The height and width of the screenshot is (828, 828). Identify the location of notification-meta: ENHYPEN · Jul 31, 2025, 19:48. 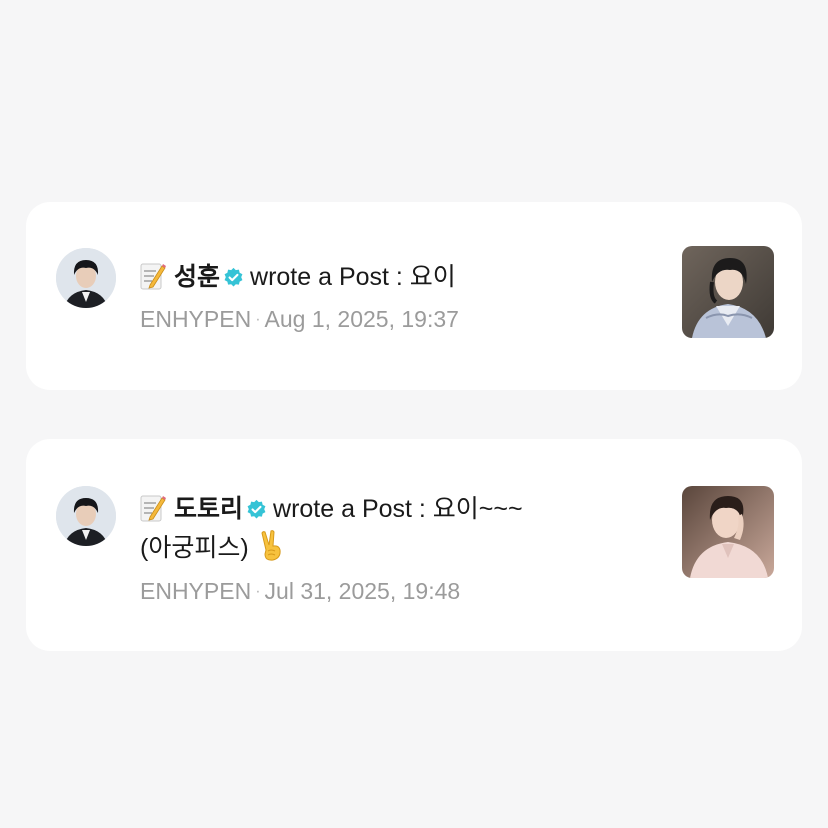
(411, 591).